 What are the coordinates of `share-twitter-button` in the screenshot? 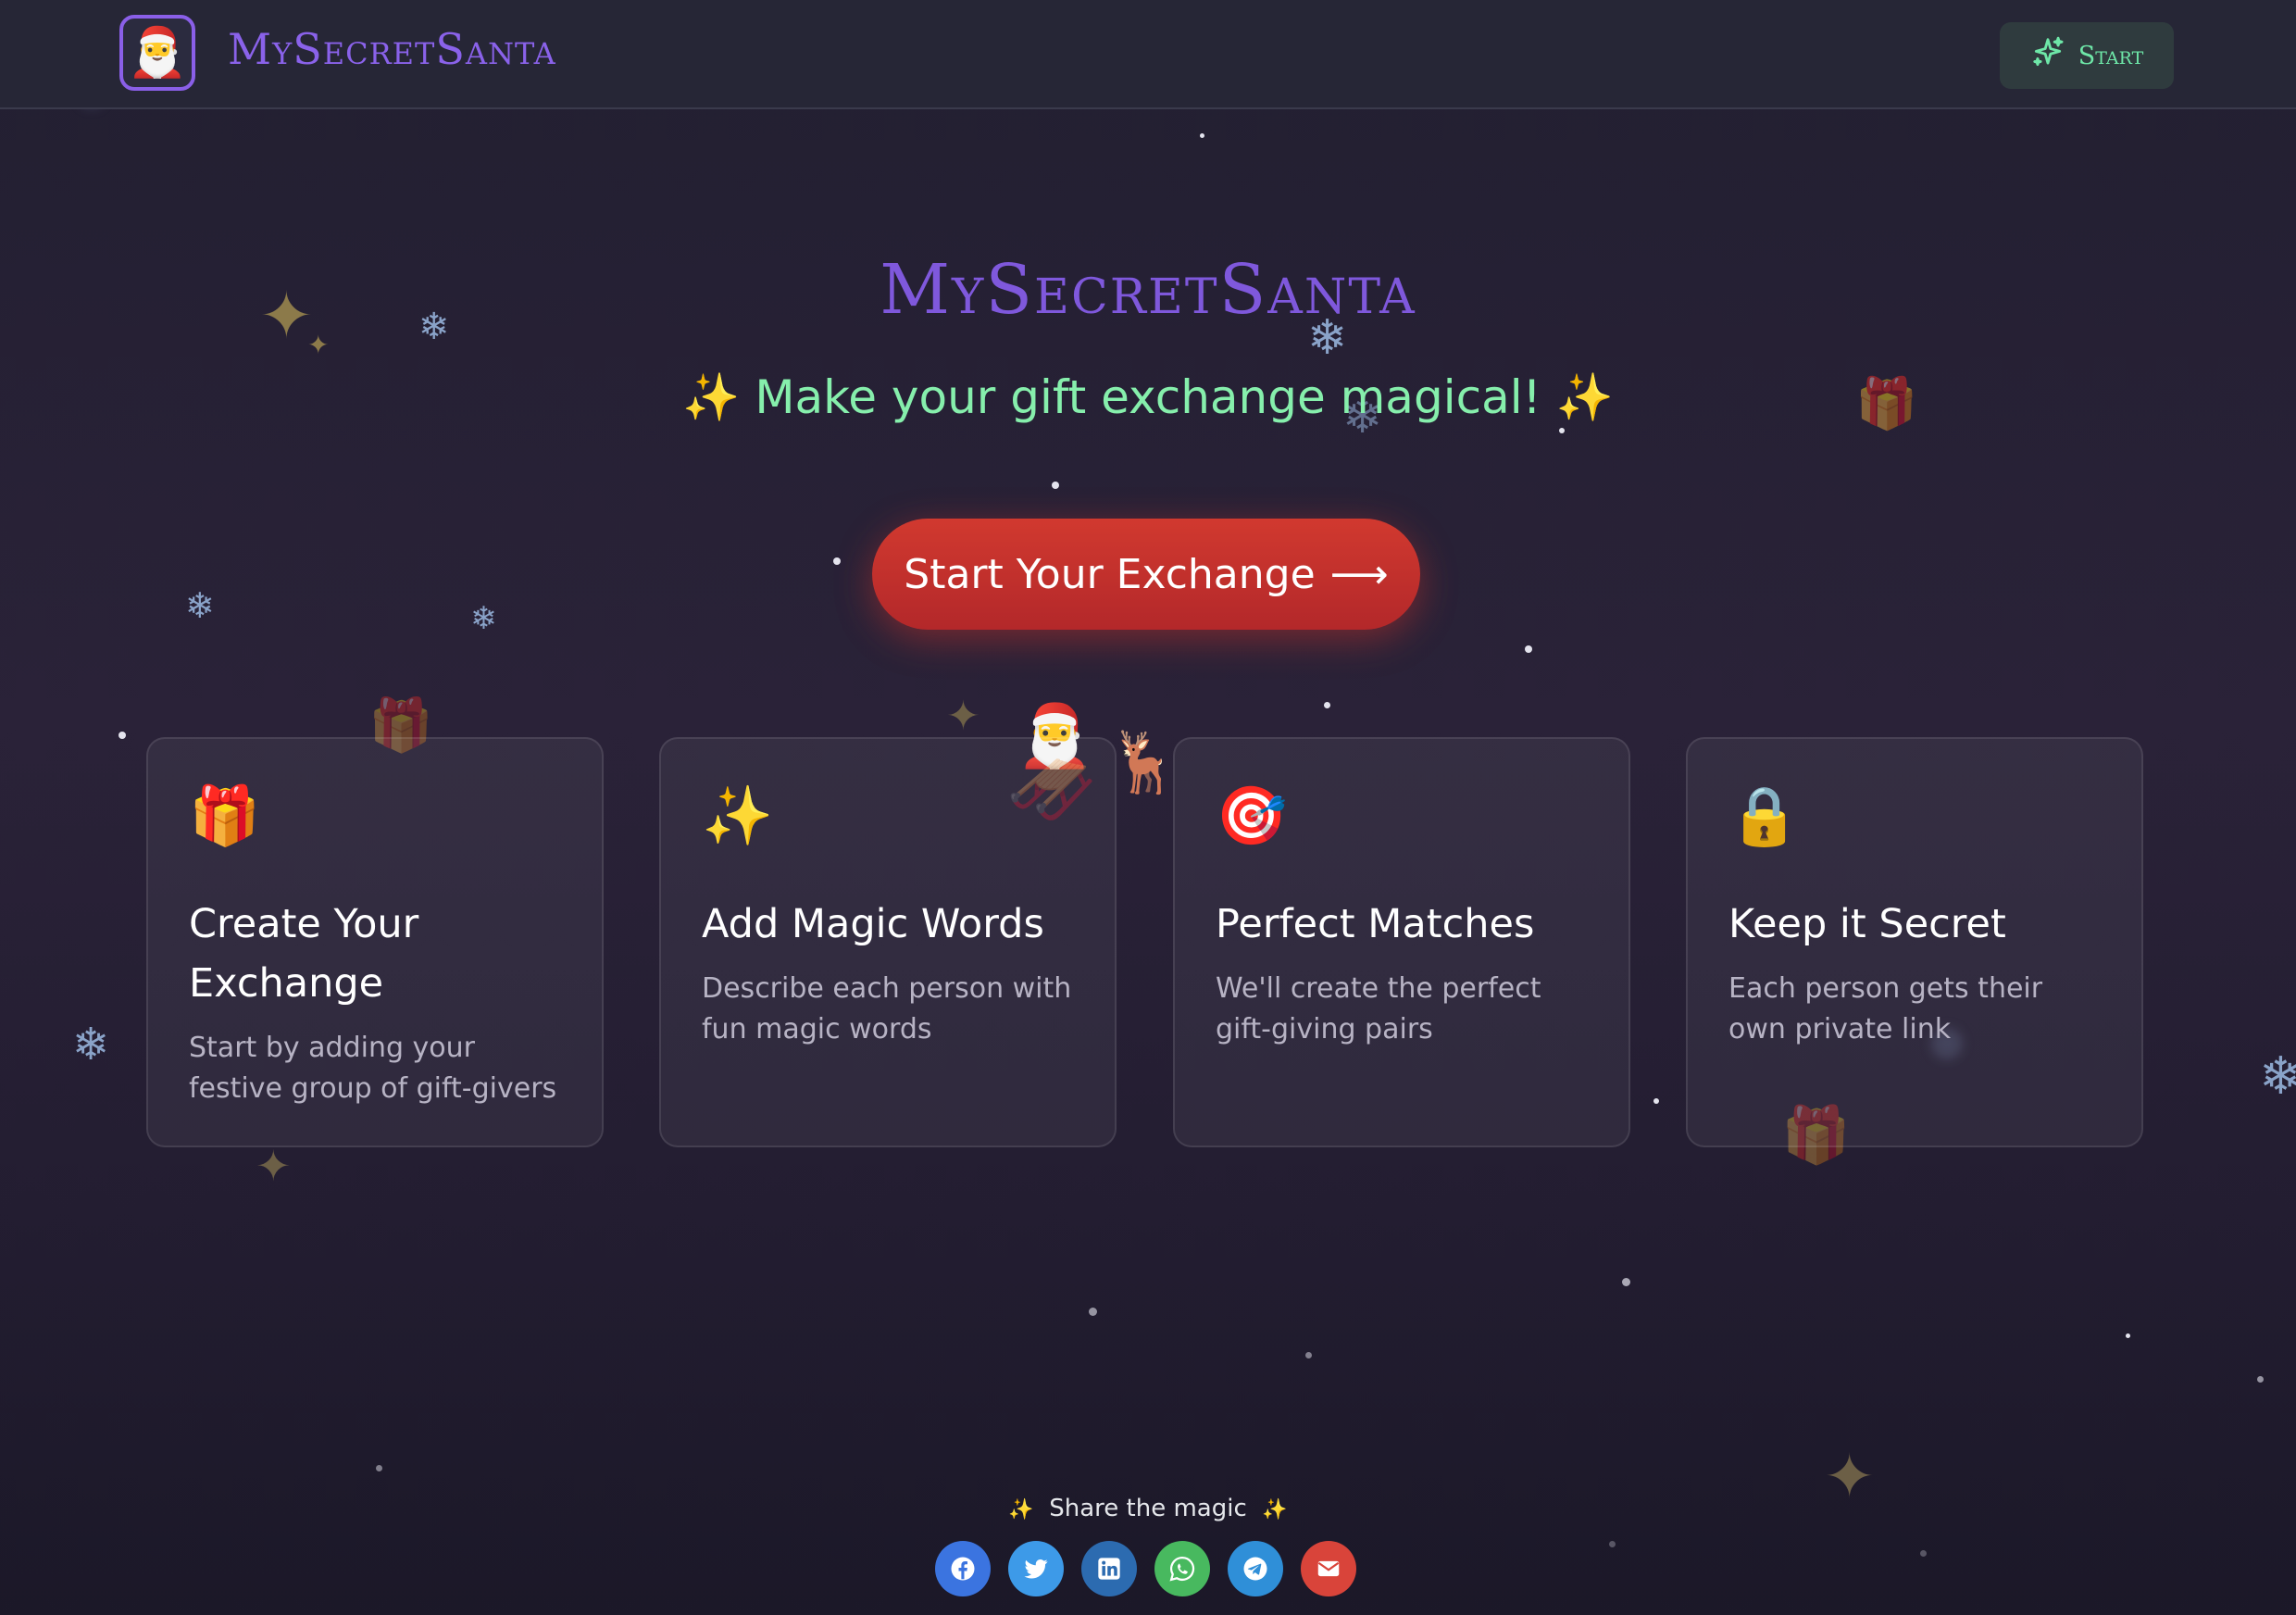 It's located at (1036, 1569).